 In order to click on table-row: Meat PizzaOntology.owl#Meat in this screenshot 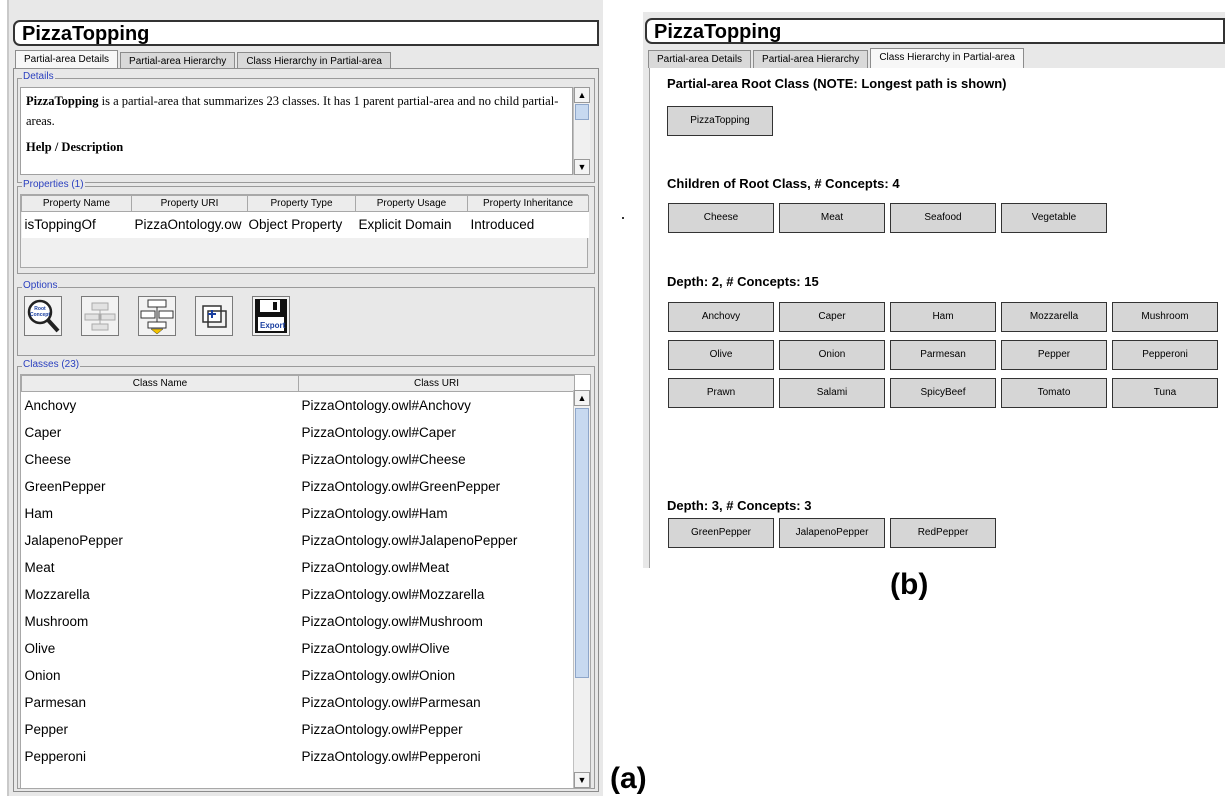, I will do `click(298, 567)`.